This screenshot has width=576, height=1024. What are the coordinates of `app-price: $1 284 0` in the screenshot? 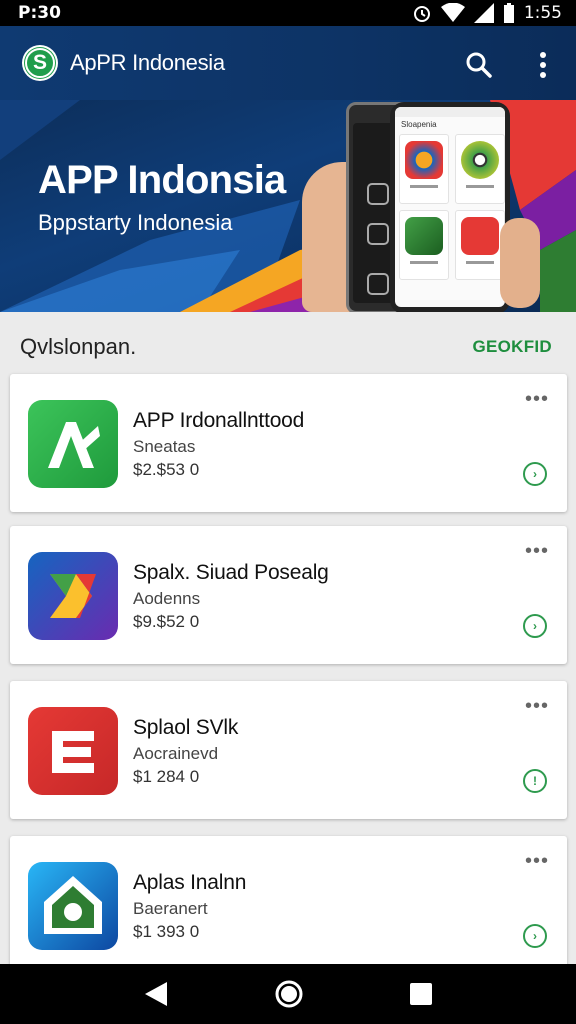 It's located at (166, 776).